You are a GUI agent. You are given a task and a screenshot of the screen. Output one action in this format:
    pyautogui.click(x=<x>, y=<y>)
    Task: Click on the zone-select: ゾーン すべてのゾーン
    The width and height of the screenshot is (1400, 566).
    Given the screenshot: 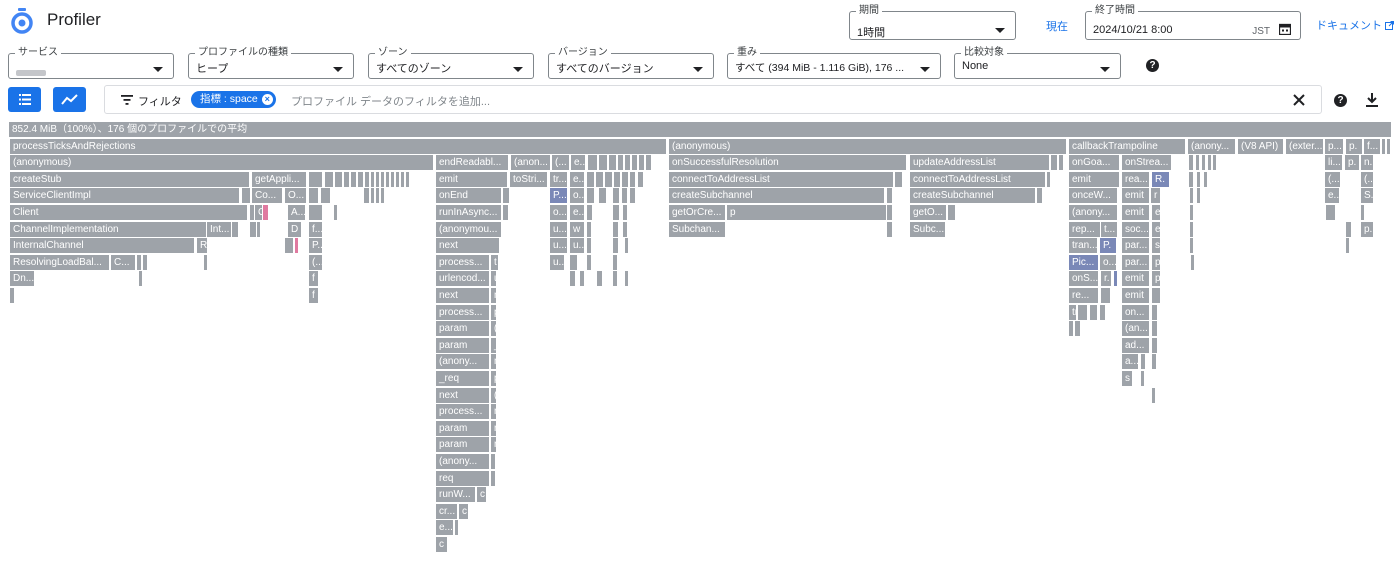 What is the action you would take?
    pyautogui.click(x=451, y=62)
    